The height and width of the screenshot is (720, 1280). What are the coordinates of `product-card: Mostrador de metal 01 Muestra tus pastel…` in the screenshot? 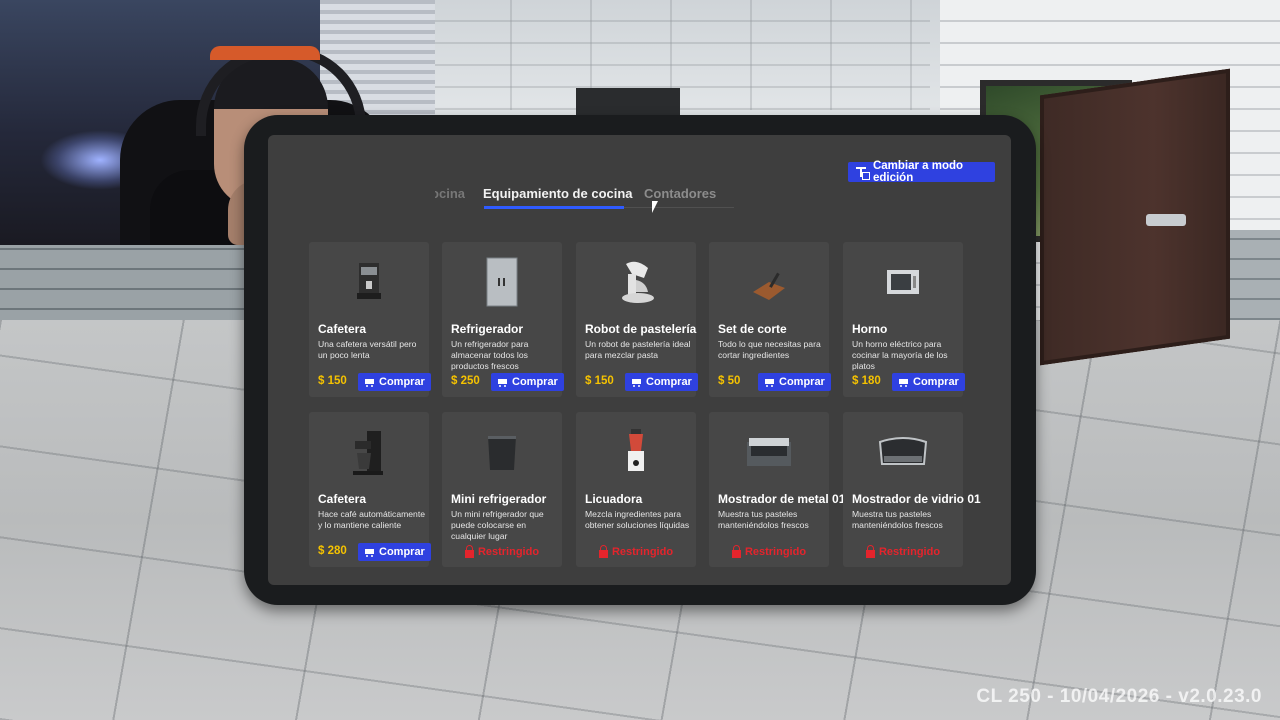 It's located at (777, 489).